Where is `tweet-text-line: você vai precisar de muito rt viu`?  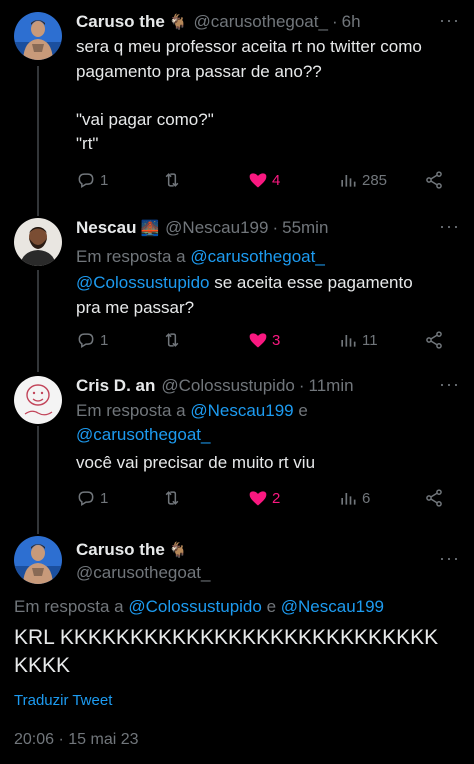
tweet-text-line: você vai precisar de muito rt viu is located at coordinates (196, 462).